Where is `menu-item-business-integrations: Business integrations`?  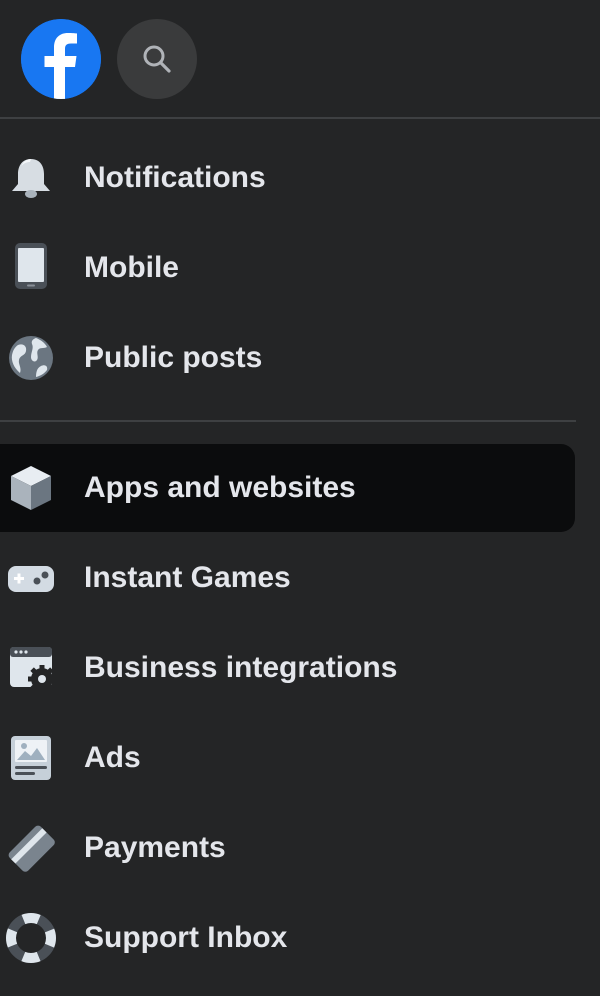 menu-item-business-integrations: Business integrations is located at coordinates (287, 668).